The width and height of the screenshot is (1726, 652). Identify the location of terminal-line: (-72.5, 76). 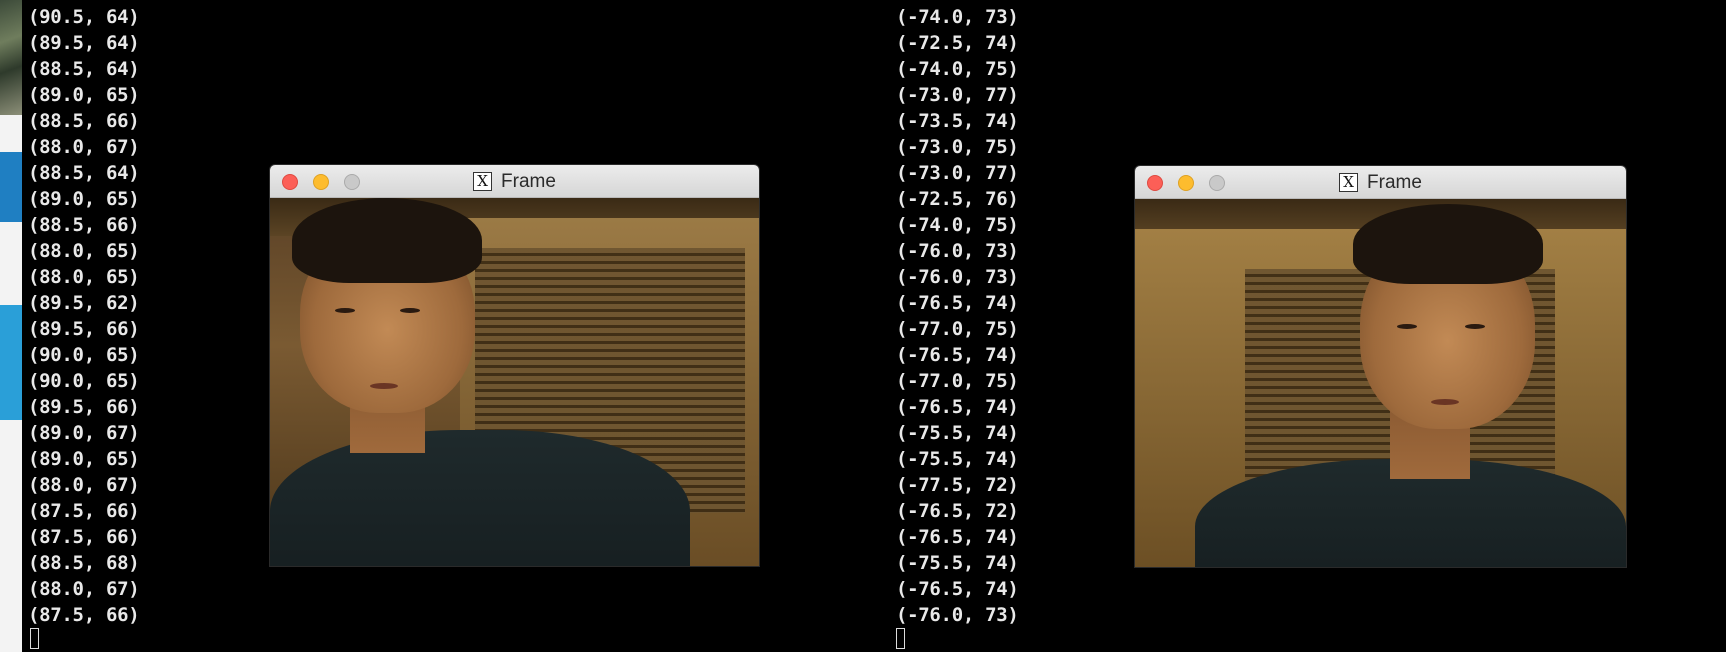
(957, 199).